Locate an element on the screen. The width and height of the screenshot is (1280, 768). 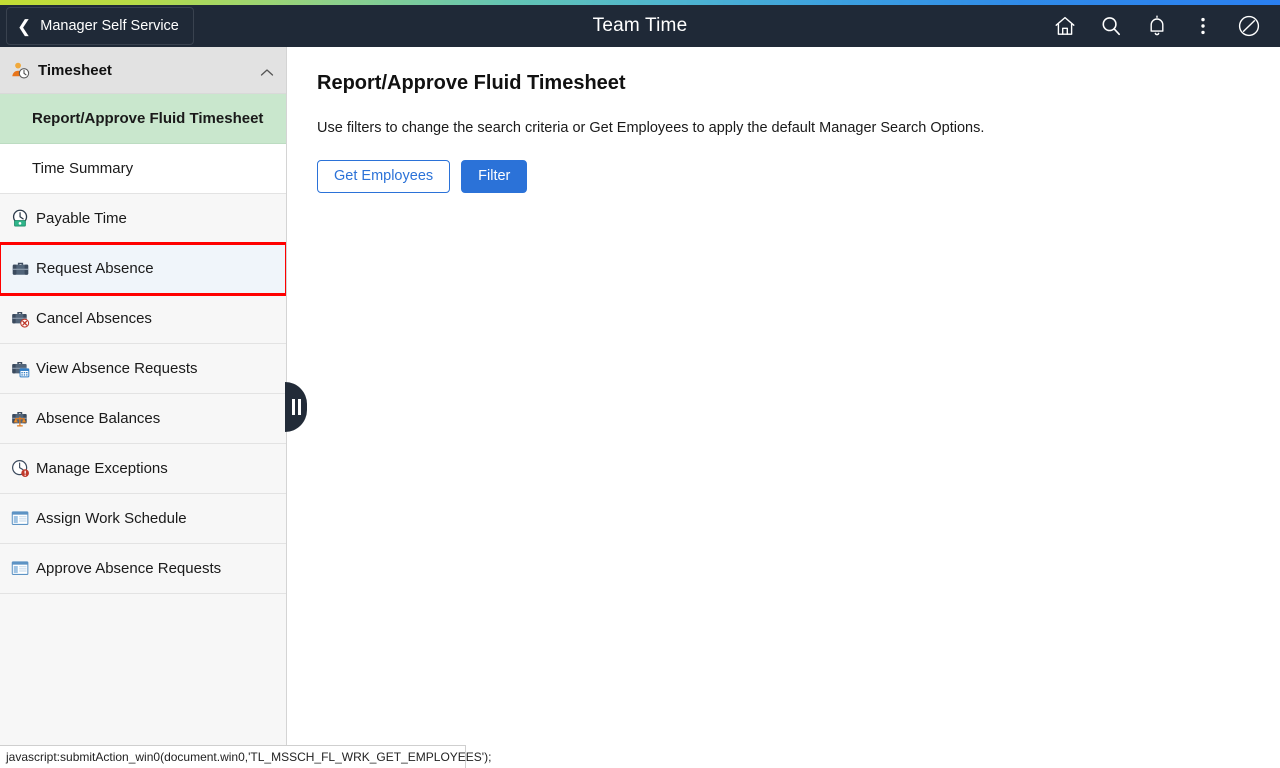
sidebar-item-absence-balances: Absence Balances is located at coordinates (143, 419).